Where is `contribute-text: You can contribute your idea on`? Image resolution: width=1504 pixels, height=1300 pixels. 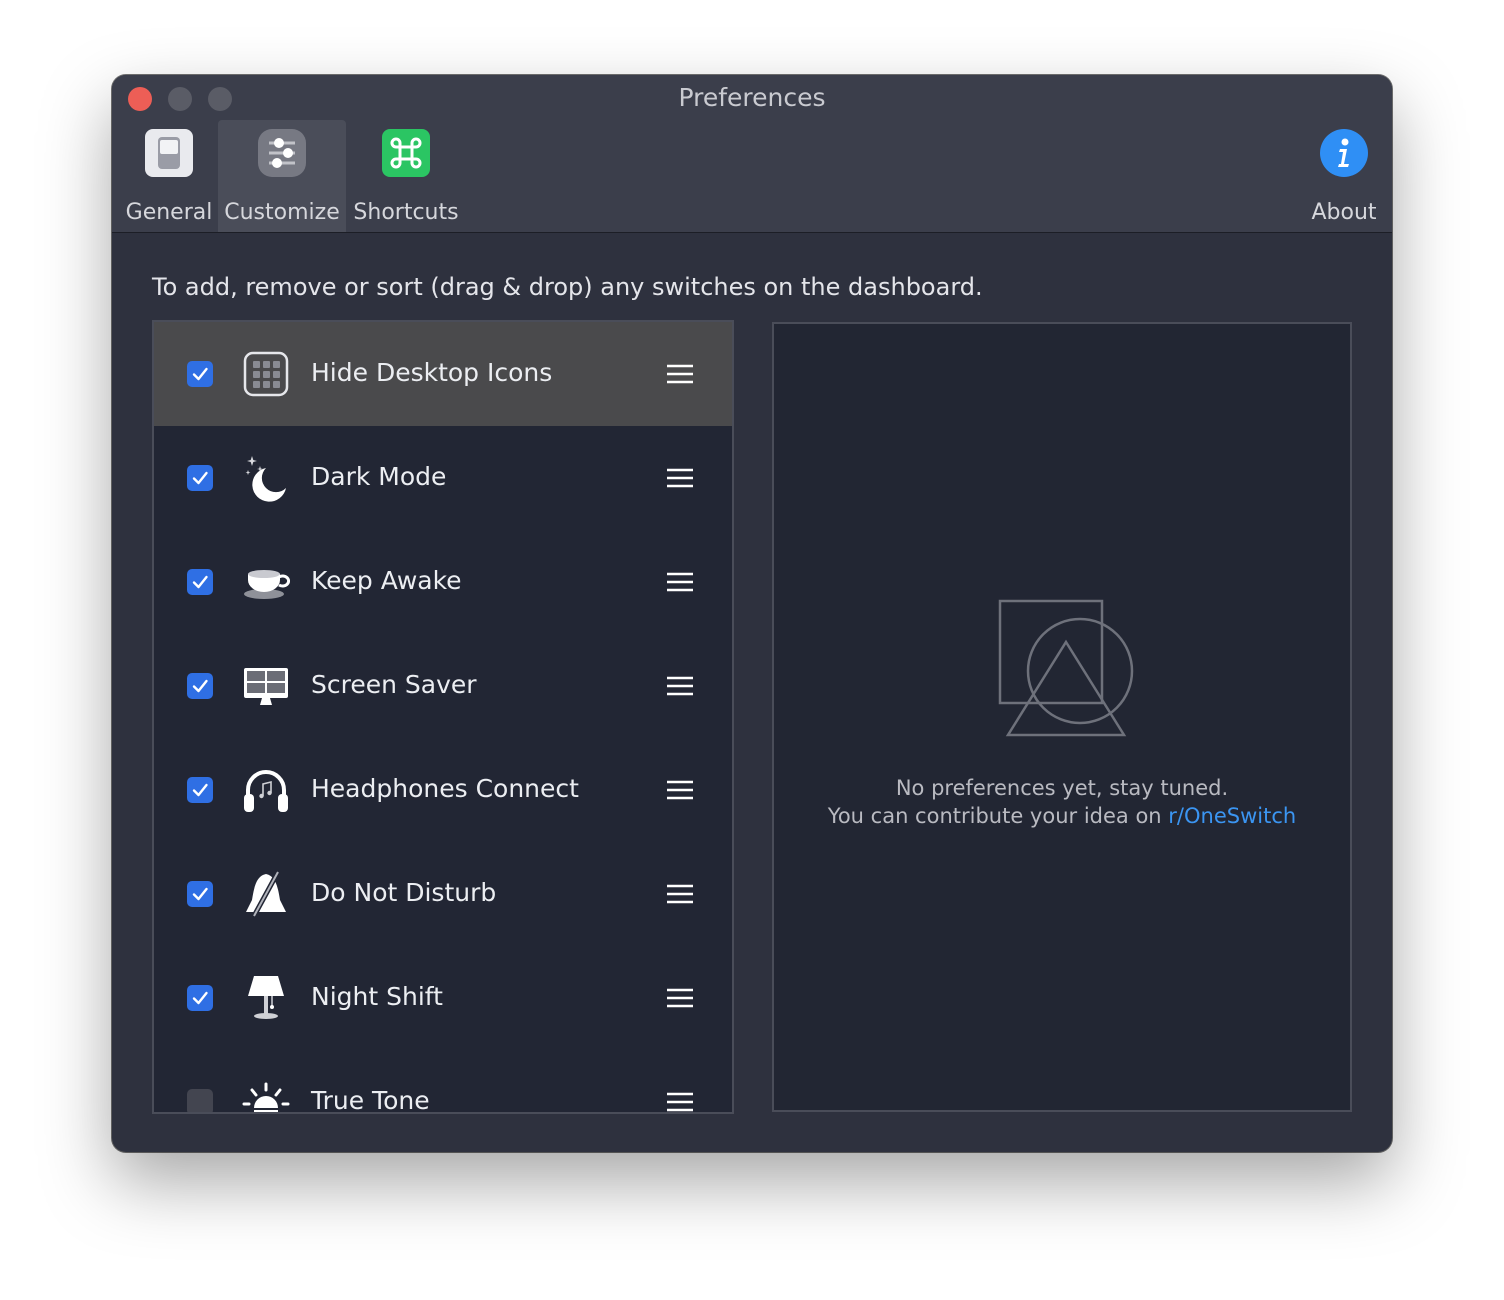 contribute-text: You can contribute your idea on is located at coordinates (994, 816).